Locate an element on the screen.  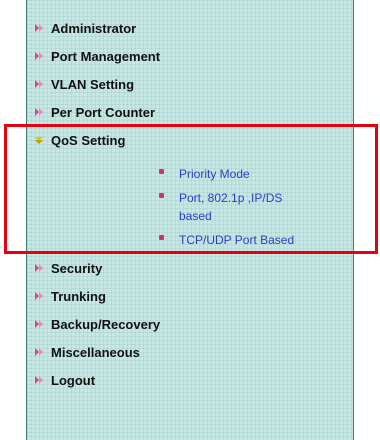
menu-item-port-management: Port Management is located at coordinates (96, 56).